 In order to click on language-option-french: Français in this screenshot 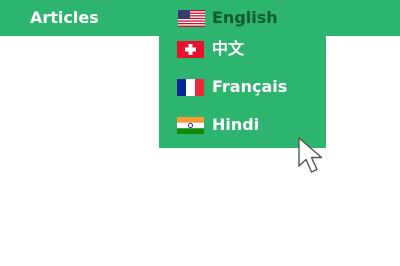, I will do `click(232, 87)`.